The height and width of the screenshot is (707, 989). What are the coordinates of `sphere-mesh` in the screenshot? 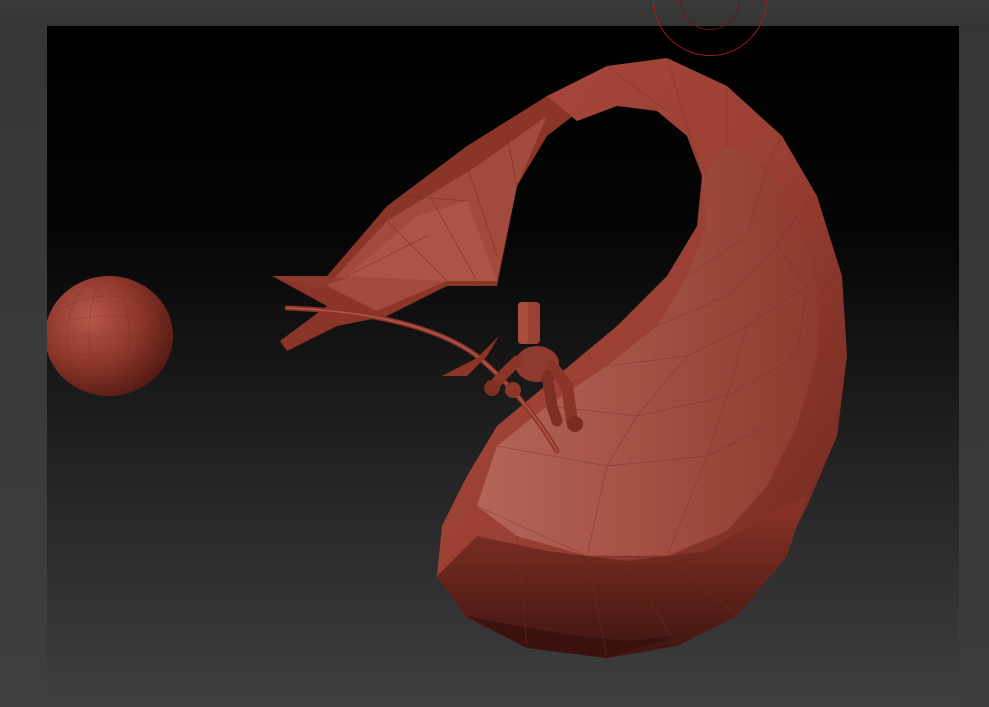 It's located at (110, 336).